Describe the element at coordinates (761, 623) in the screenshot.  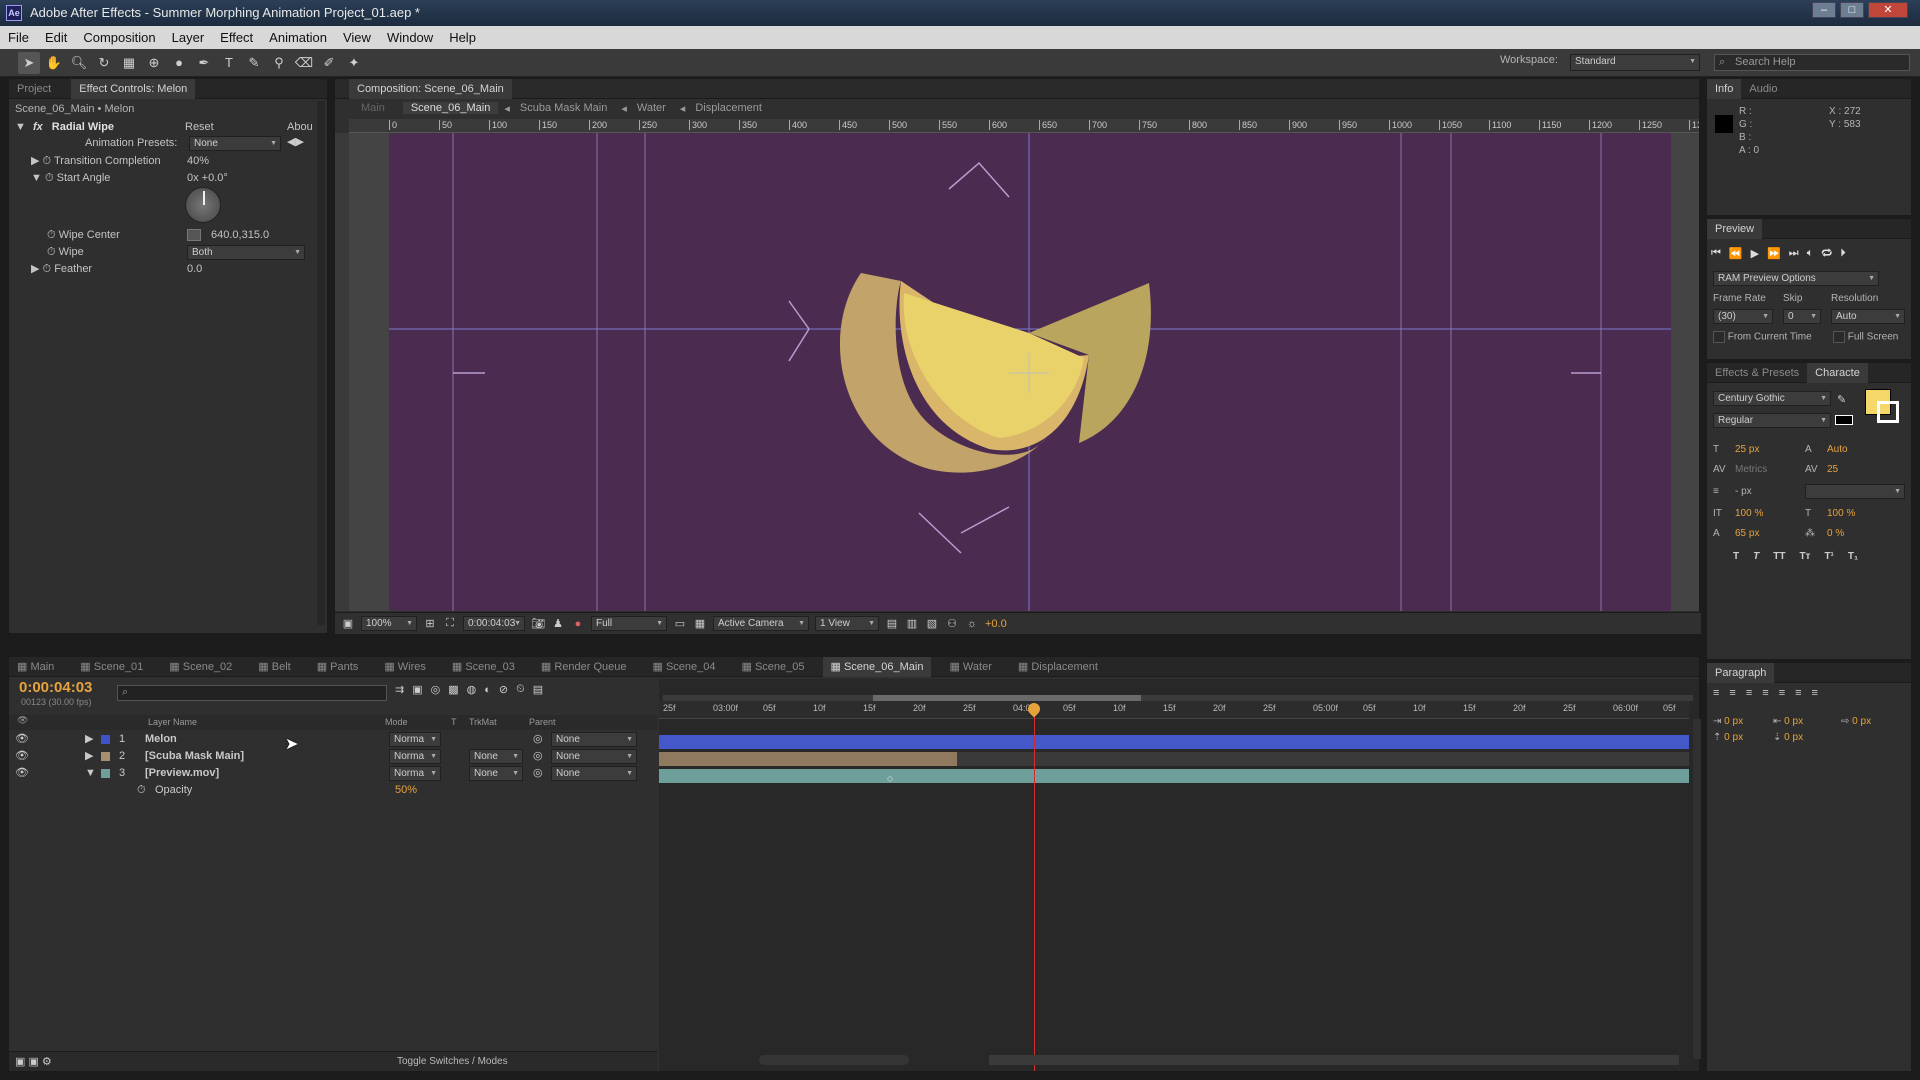
I see `camera-select: Active Camera` at that location.